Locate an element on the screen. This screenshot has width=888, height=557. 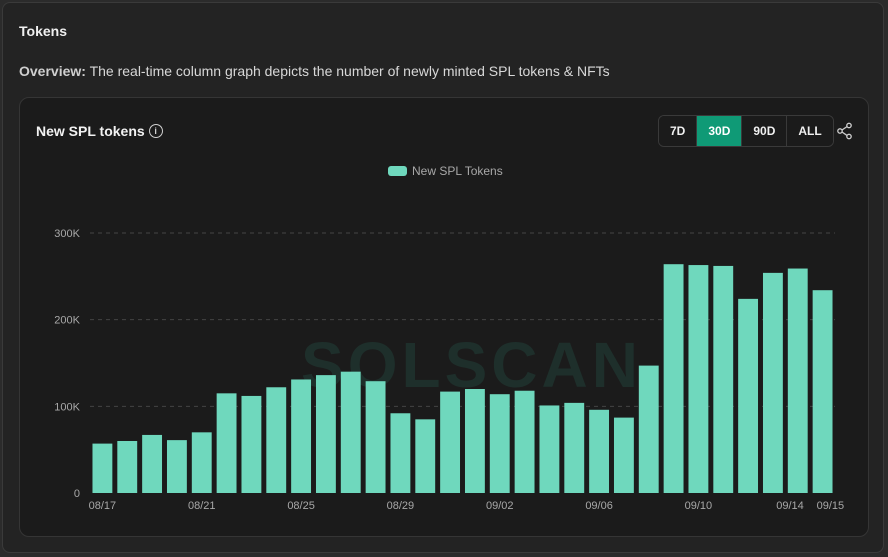
x-tick-label: 09/02 is located at coordinates (500, 506).